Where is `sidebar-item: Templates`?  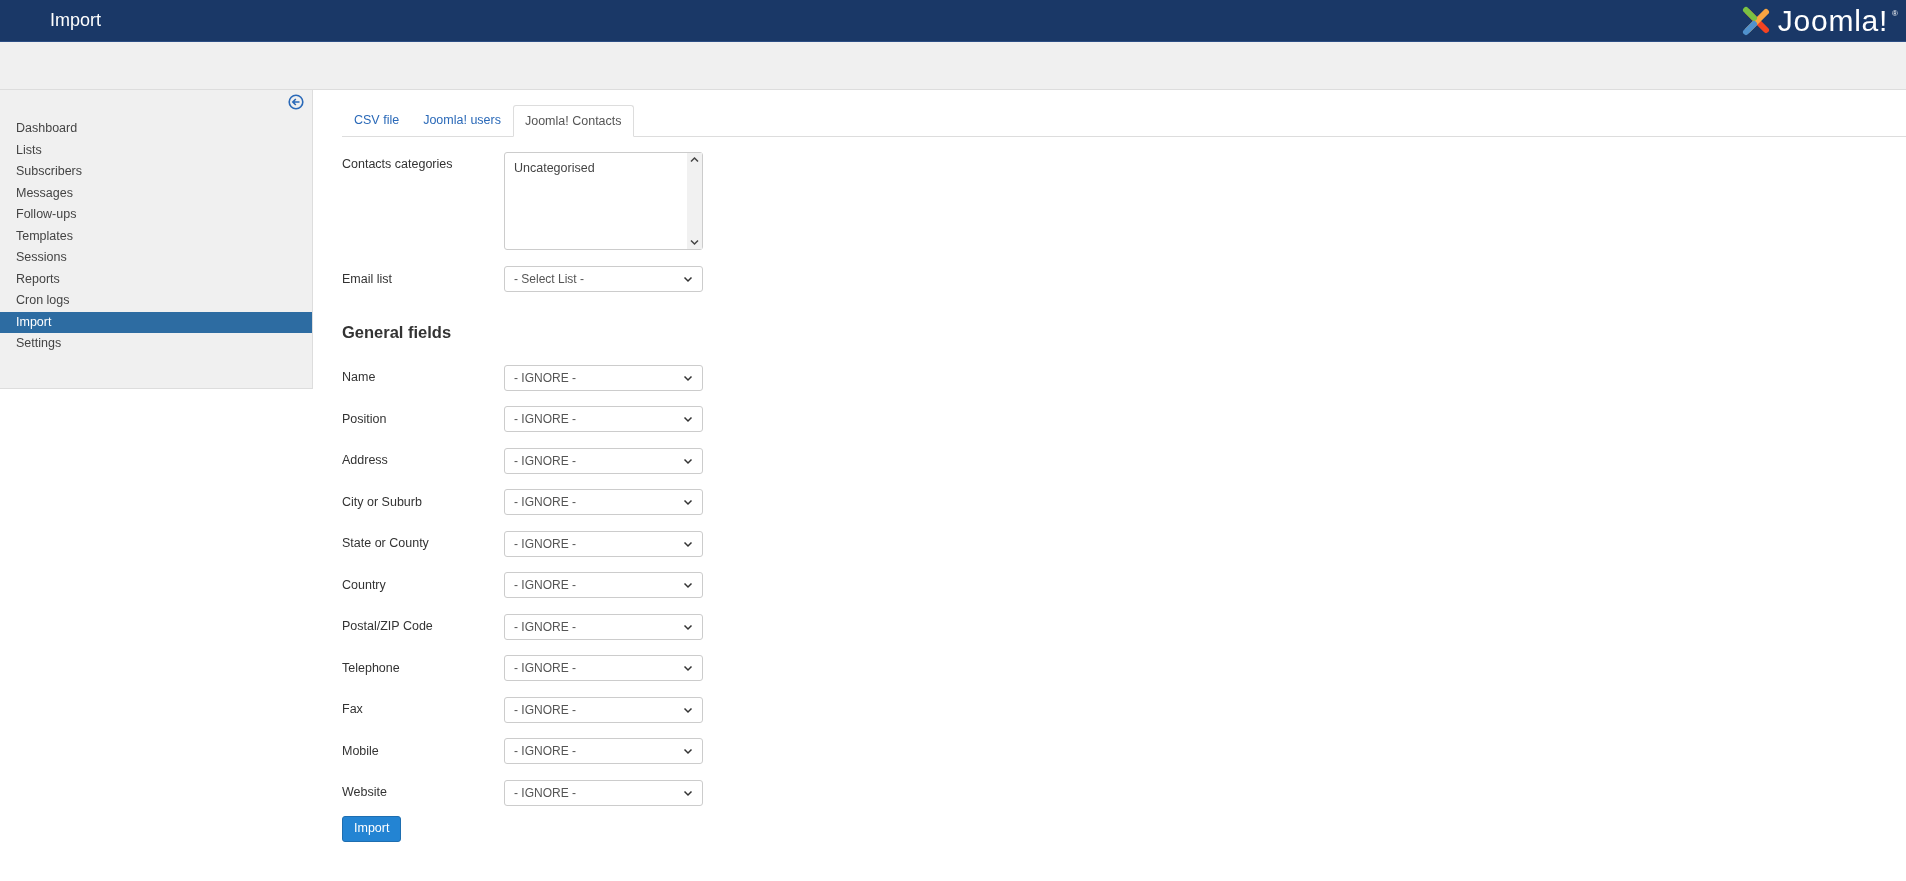
sidebar-item: Templates is located at coordinates (156, 236).